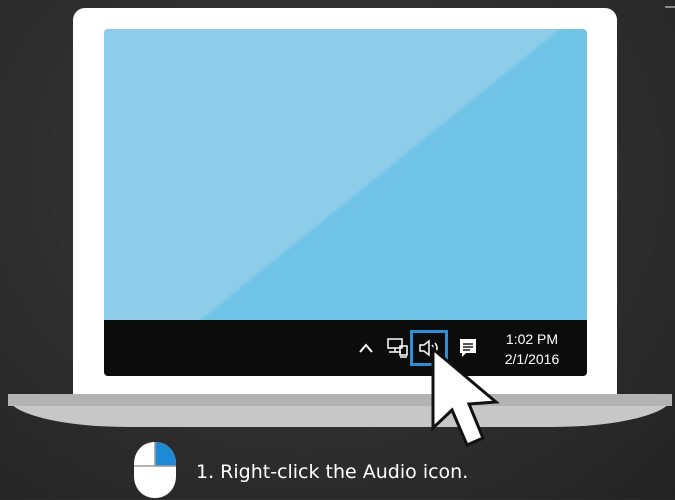  Describe the element at coordinates (155, 470) in the screenshot. I see `mouse-right-click-icon` at that location.